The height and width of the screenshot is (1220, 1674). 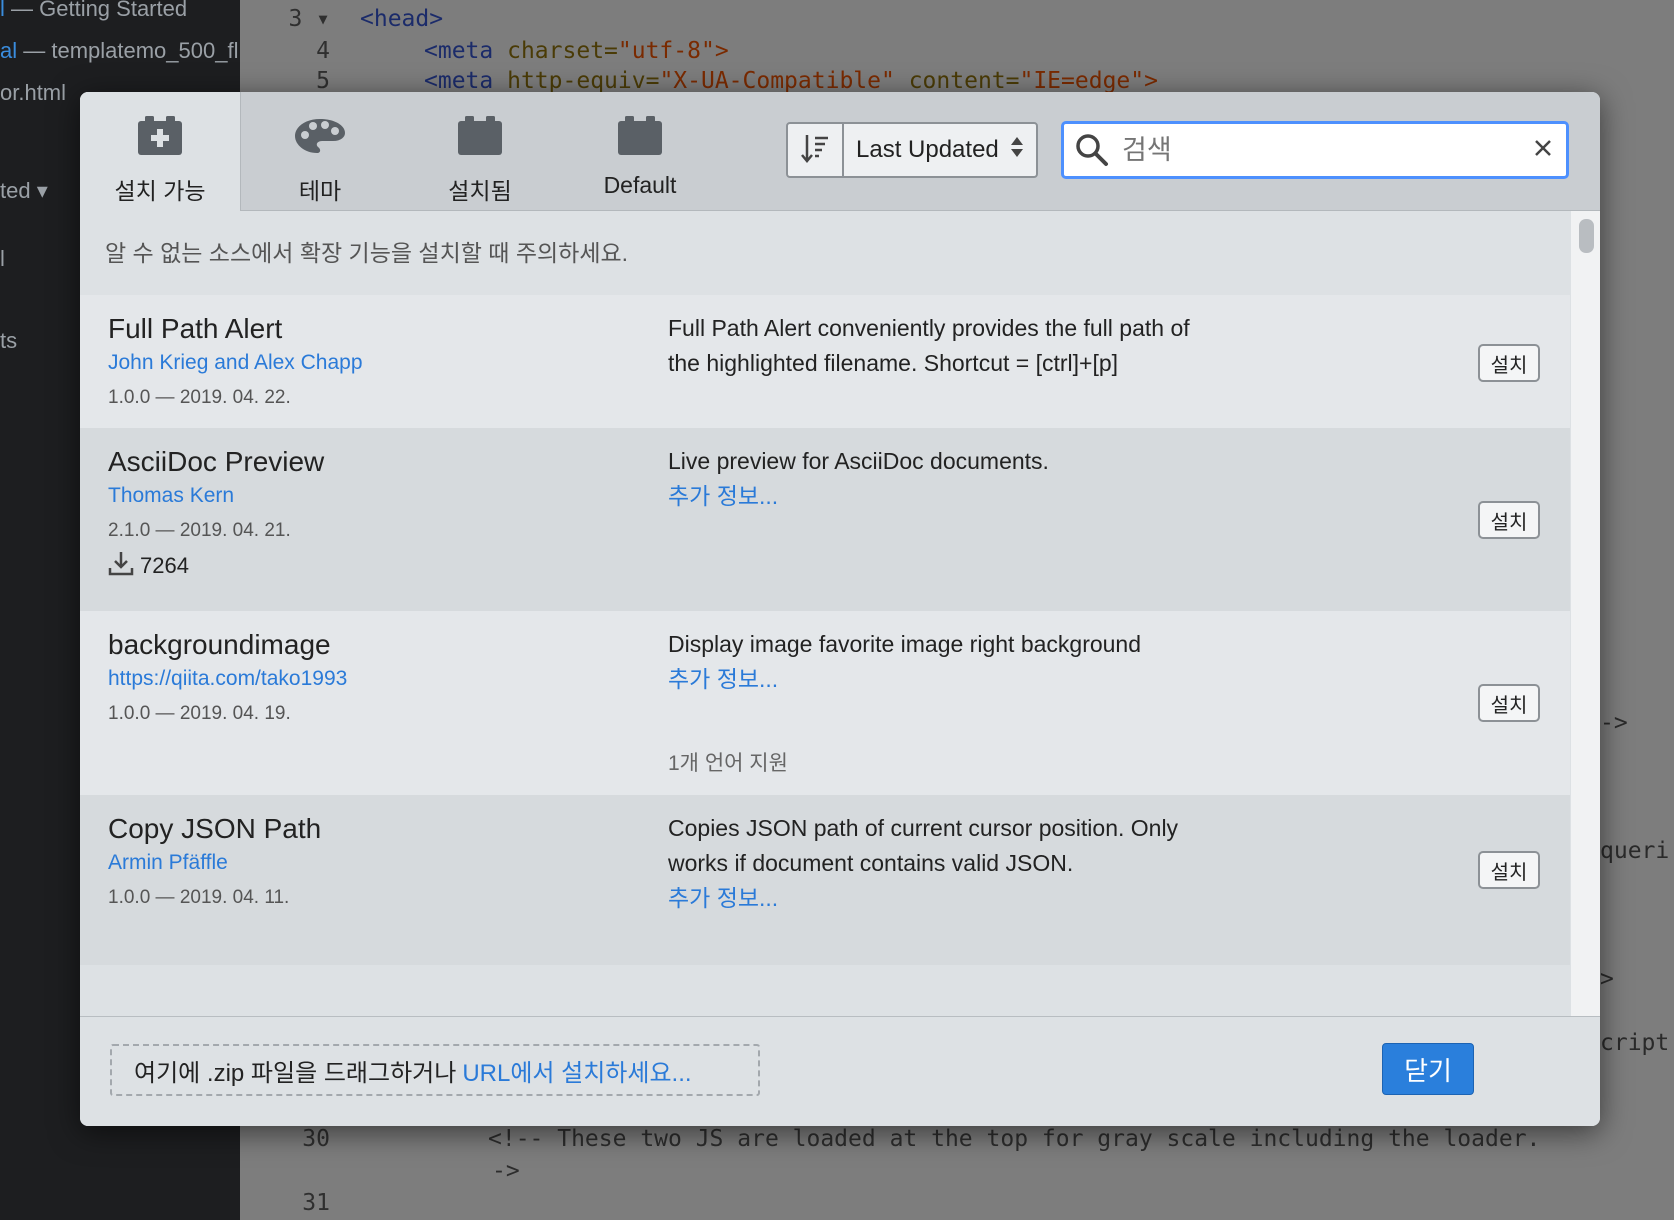 I want to click on tab-label: 설치 가능, so click(x=160, y=191).